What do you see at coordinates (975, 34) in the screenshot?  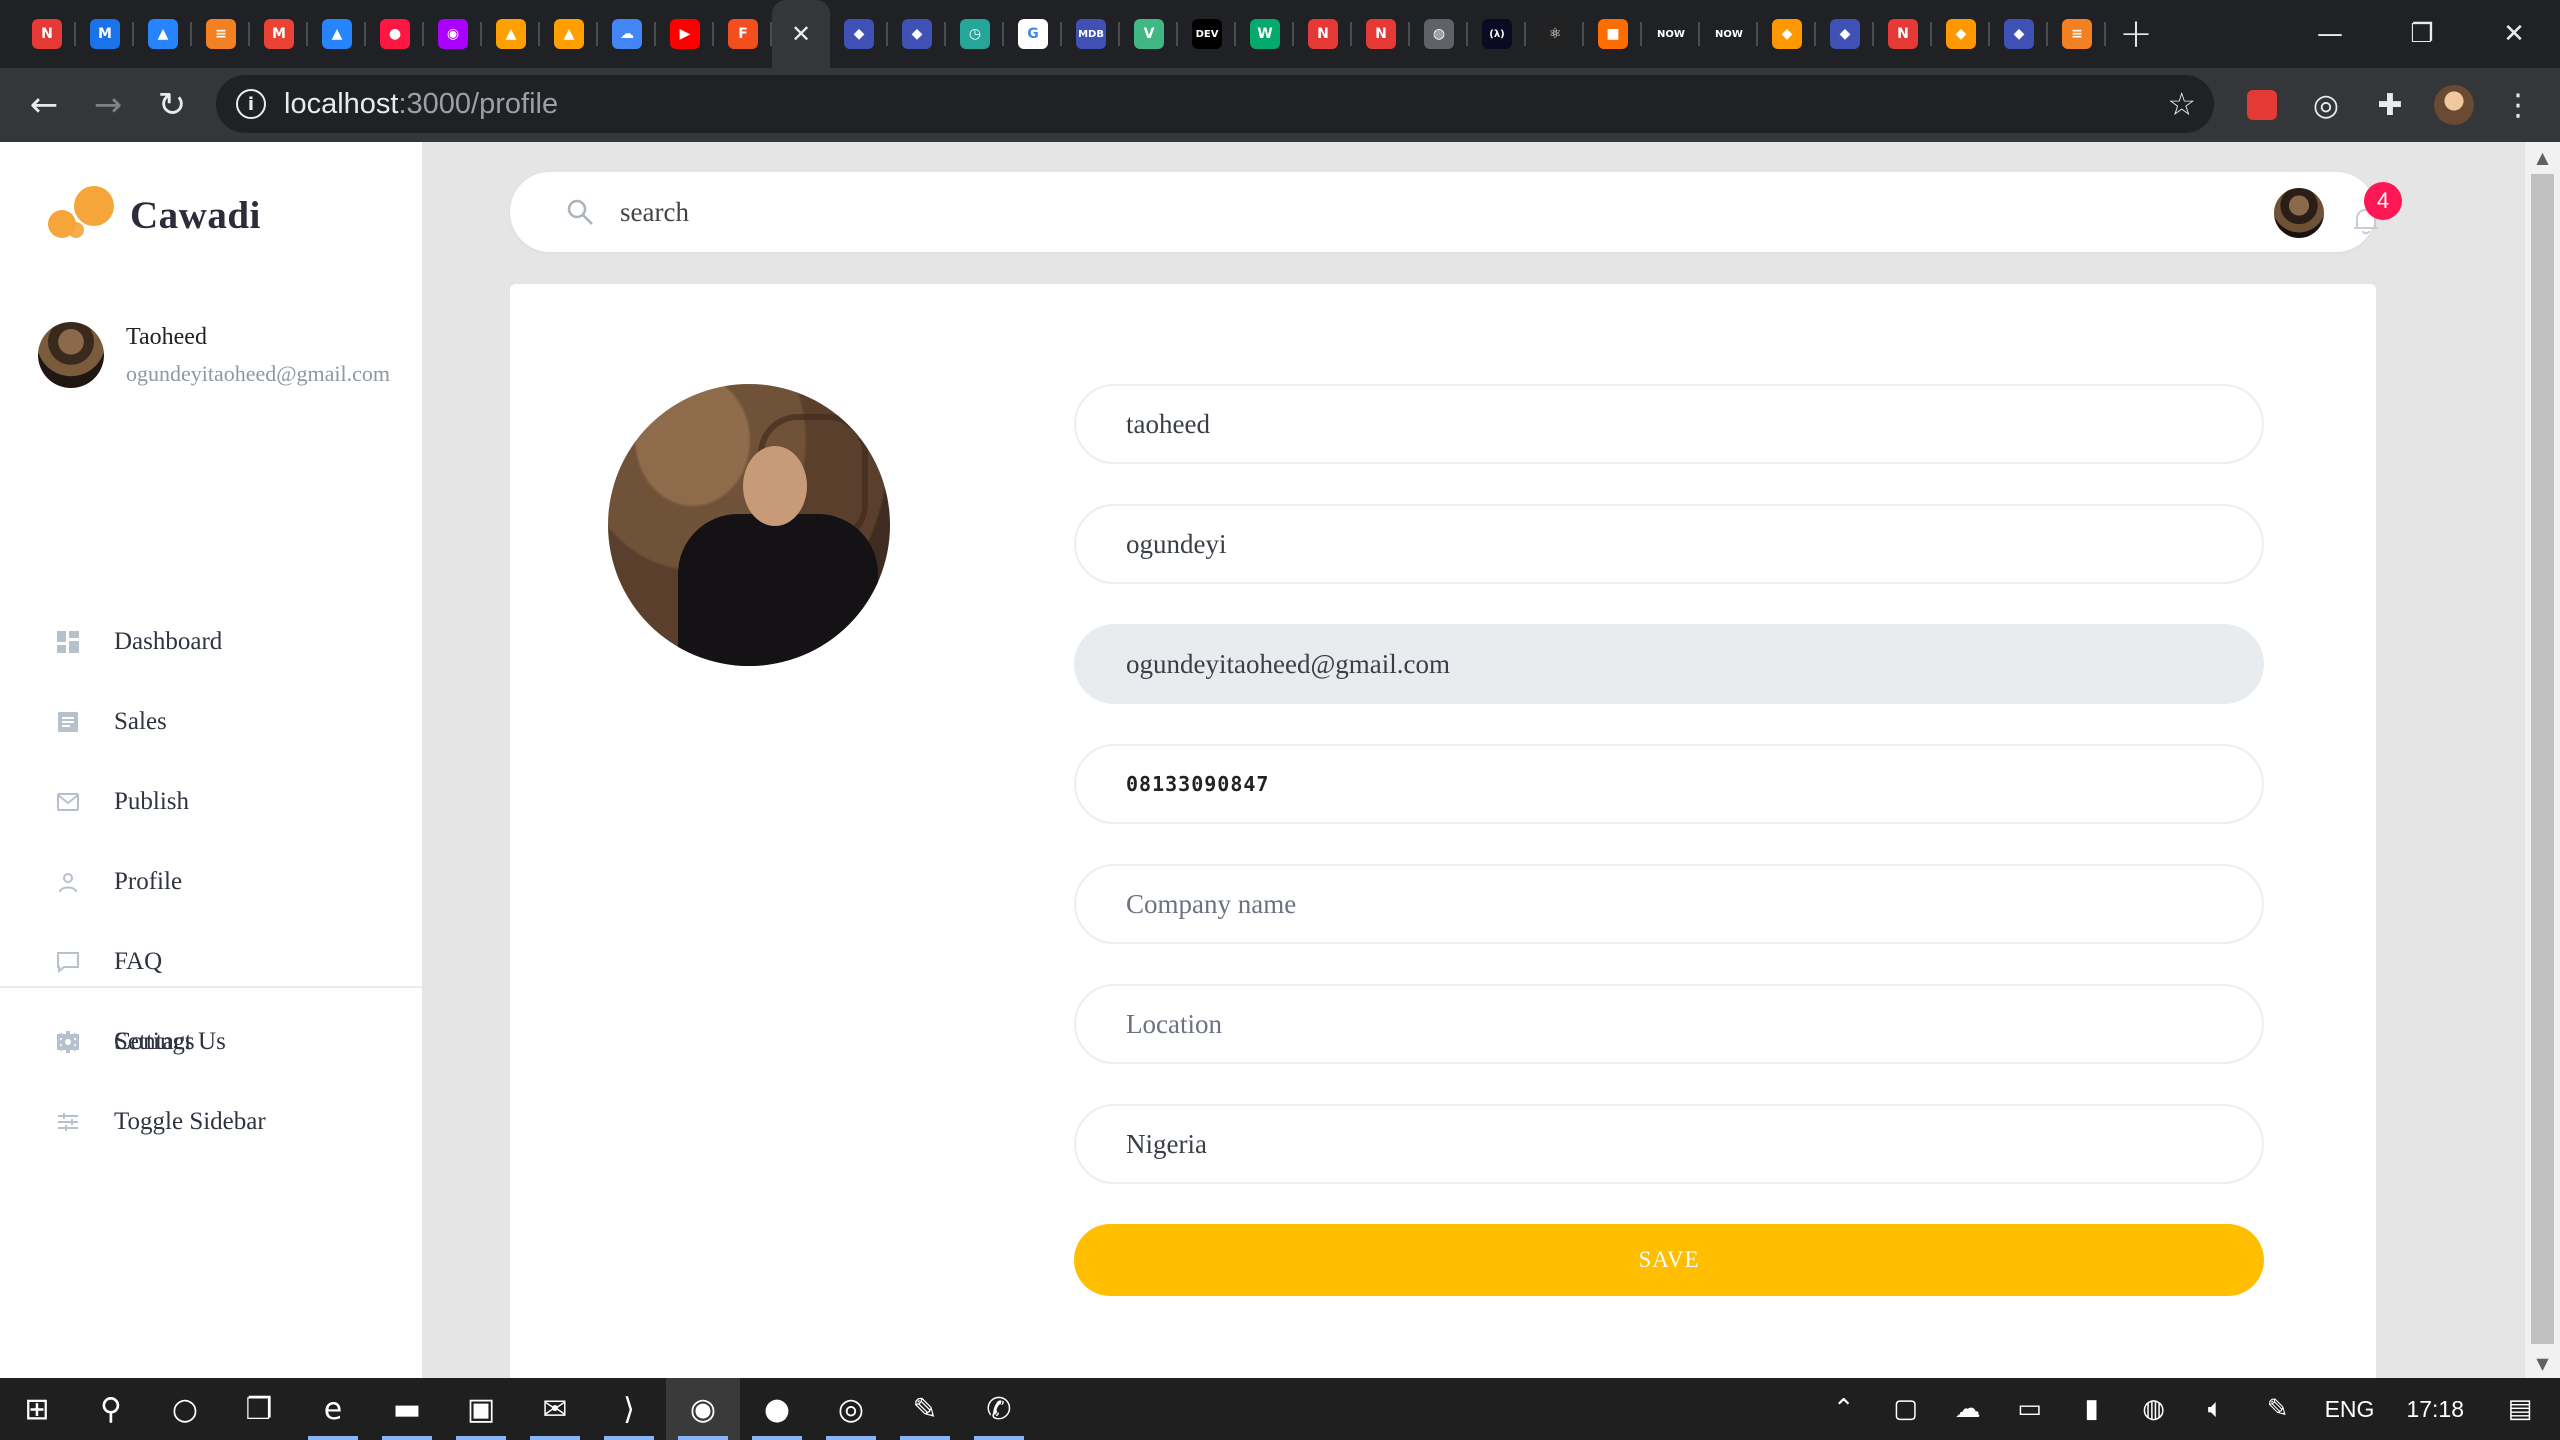 I see `browser-tab: ◷` at bounding box center [975, 34].